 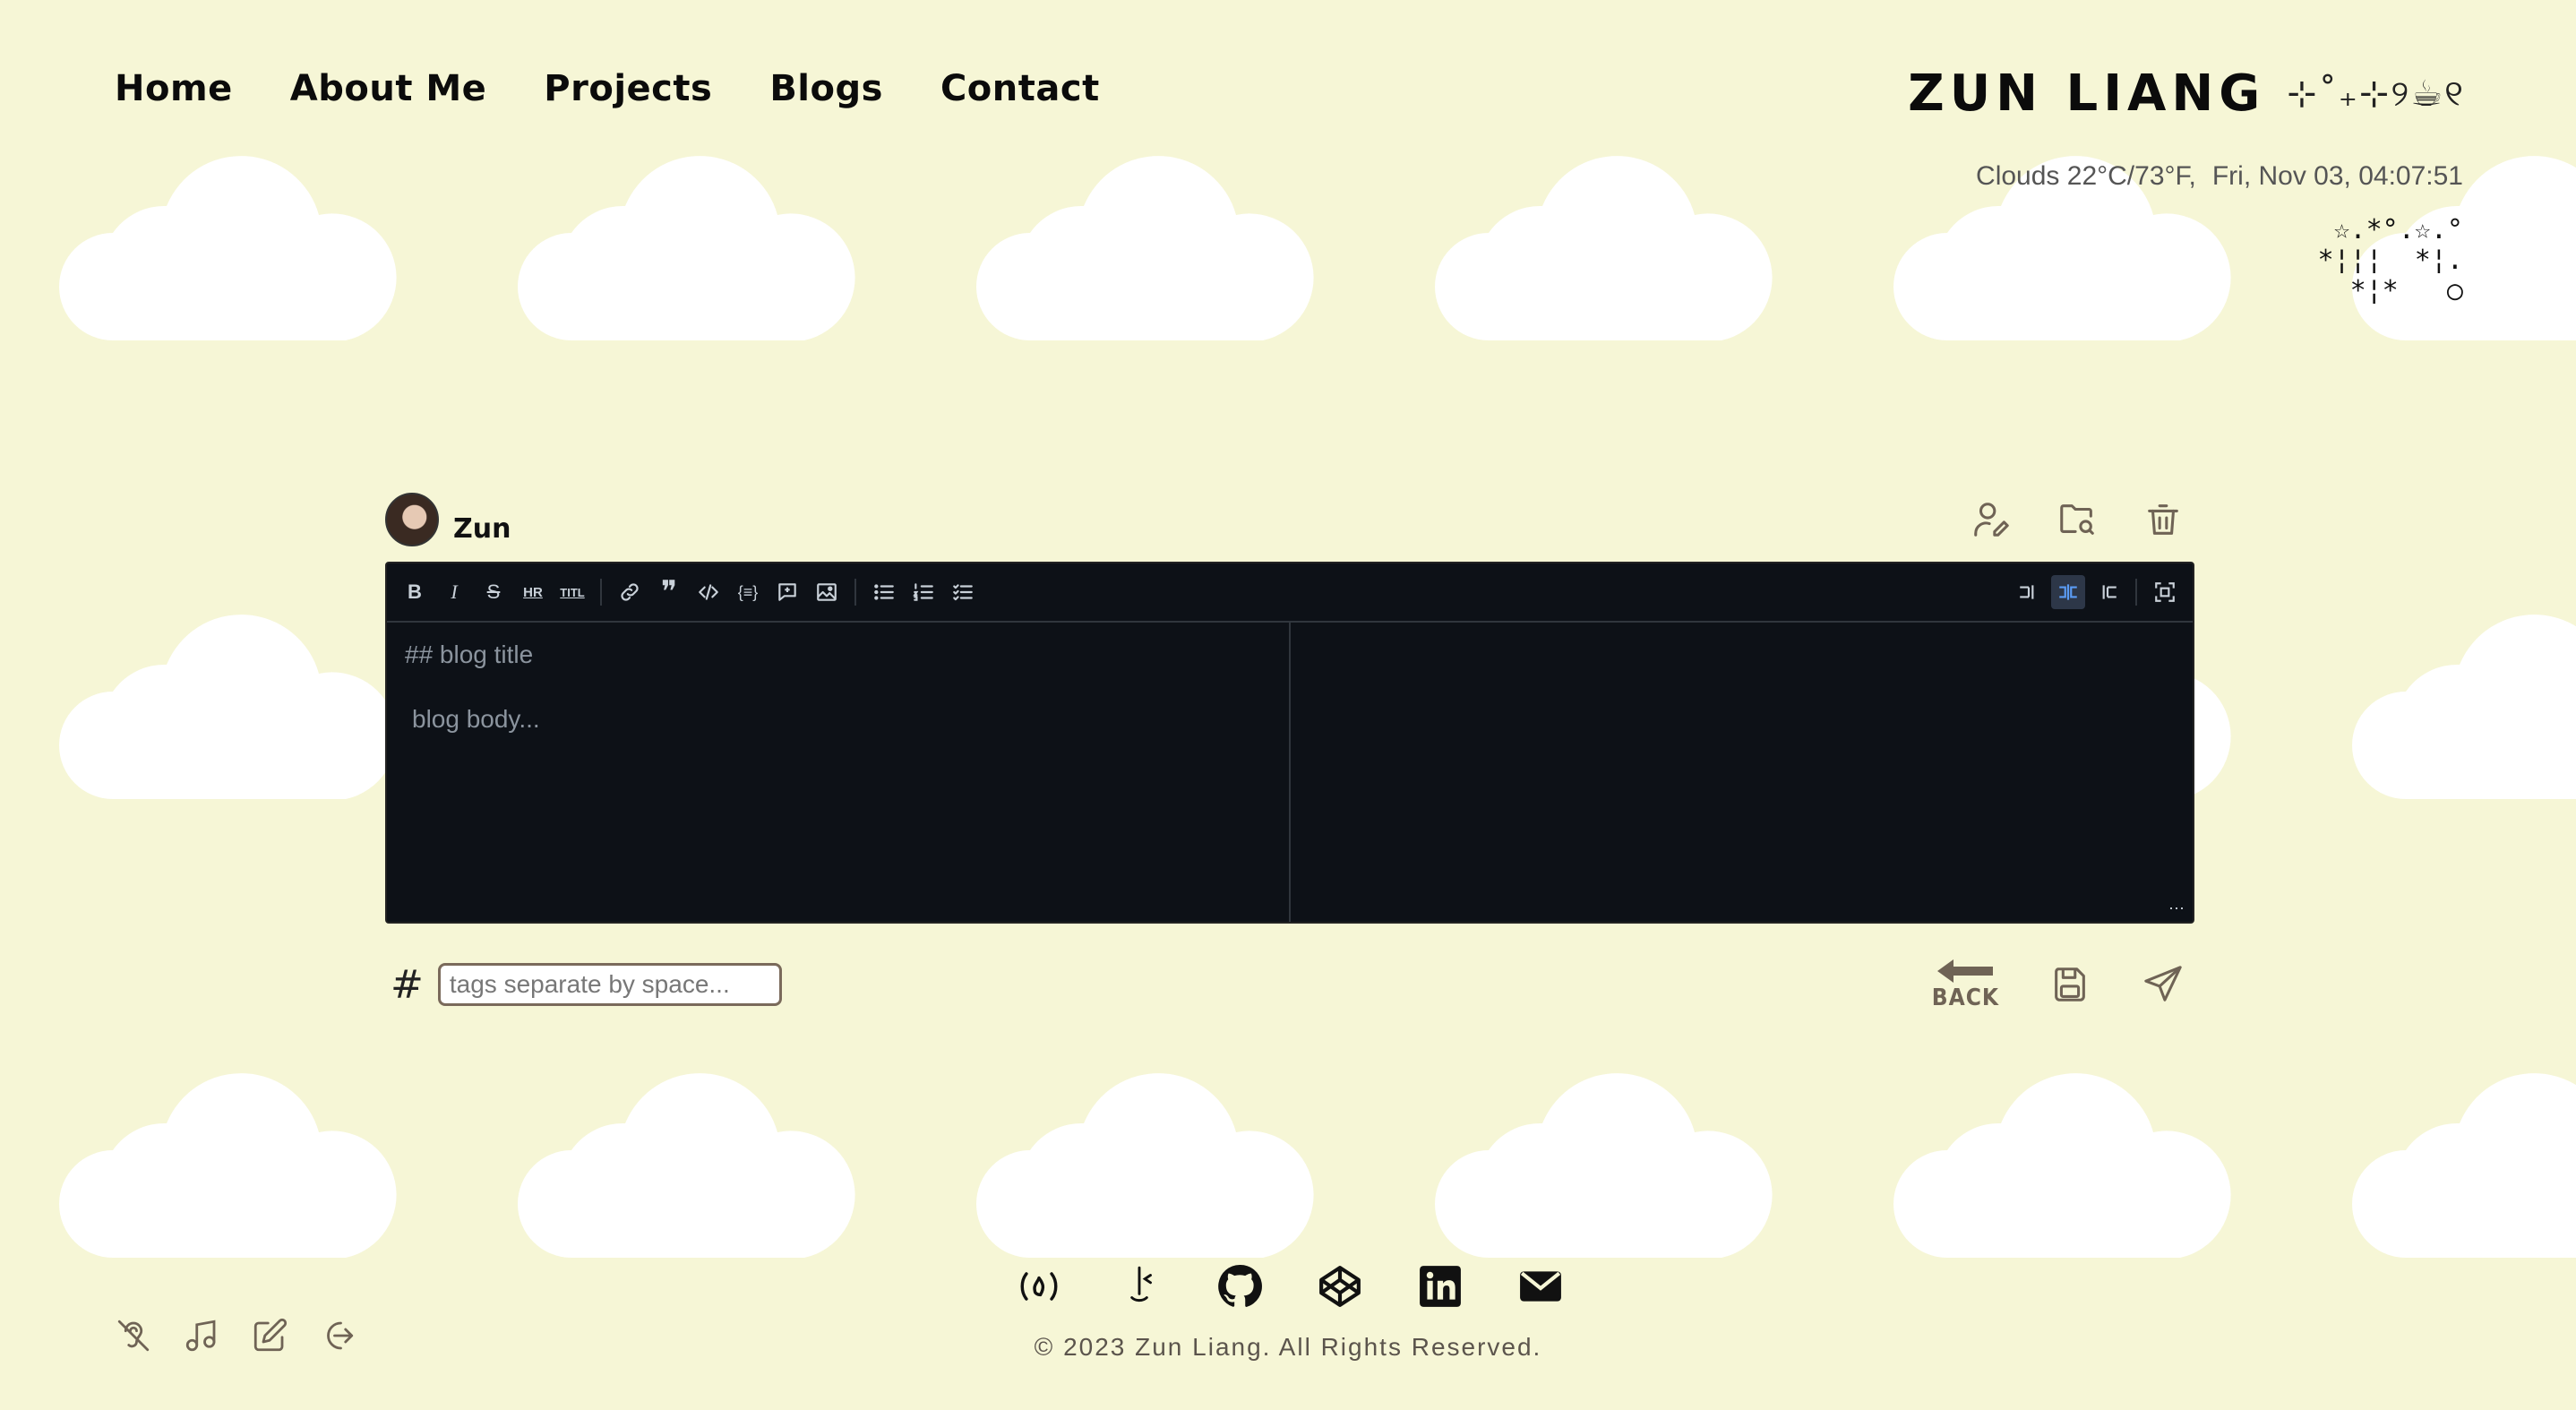 I want to click on format-tools: B I S HR TITL ❞ {≡}, so click(x=689, y=592).